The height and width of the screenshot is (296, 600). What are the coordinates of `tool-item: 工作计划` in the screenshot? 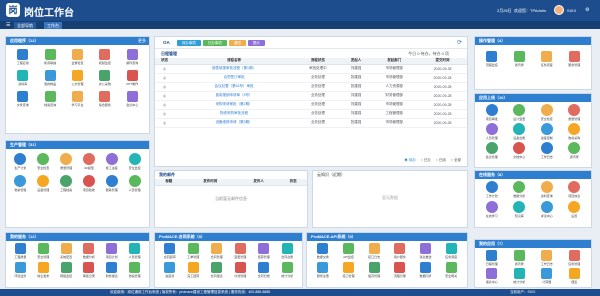 It's located at (492, 189).